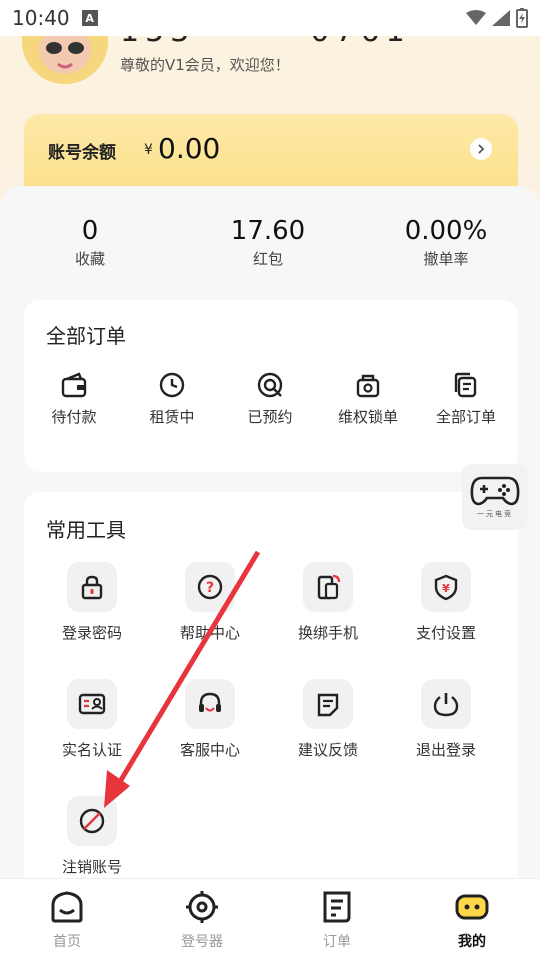 This screenshot has height=960, width=540. Describe the element at coordinates (465, 385) in the screenshot. I see `copy-list-icon` at that location.